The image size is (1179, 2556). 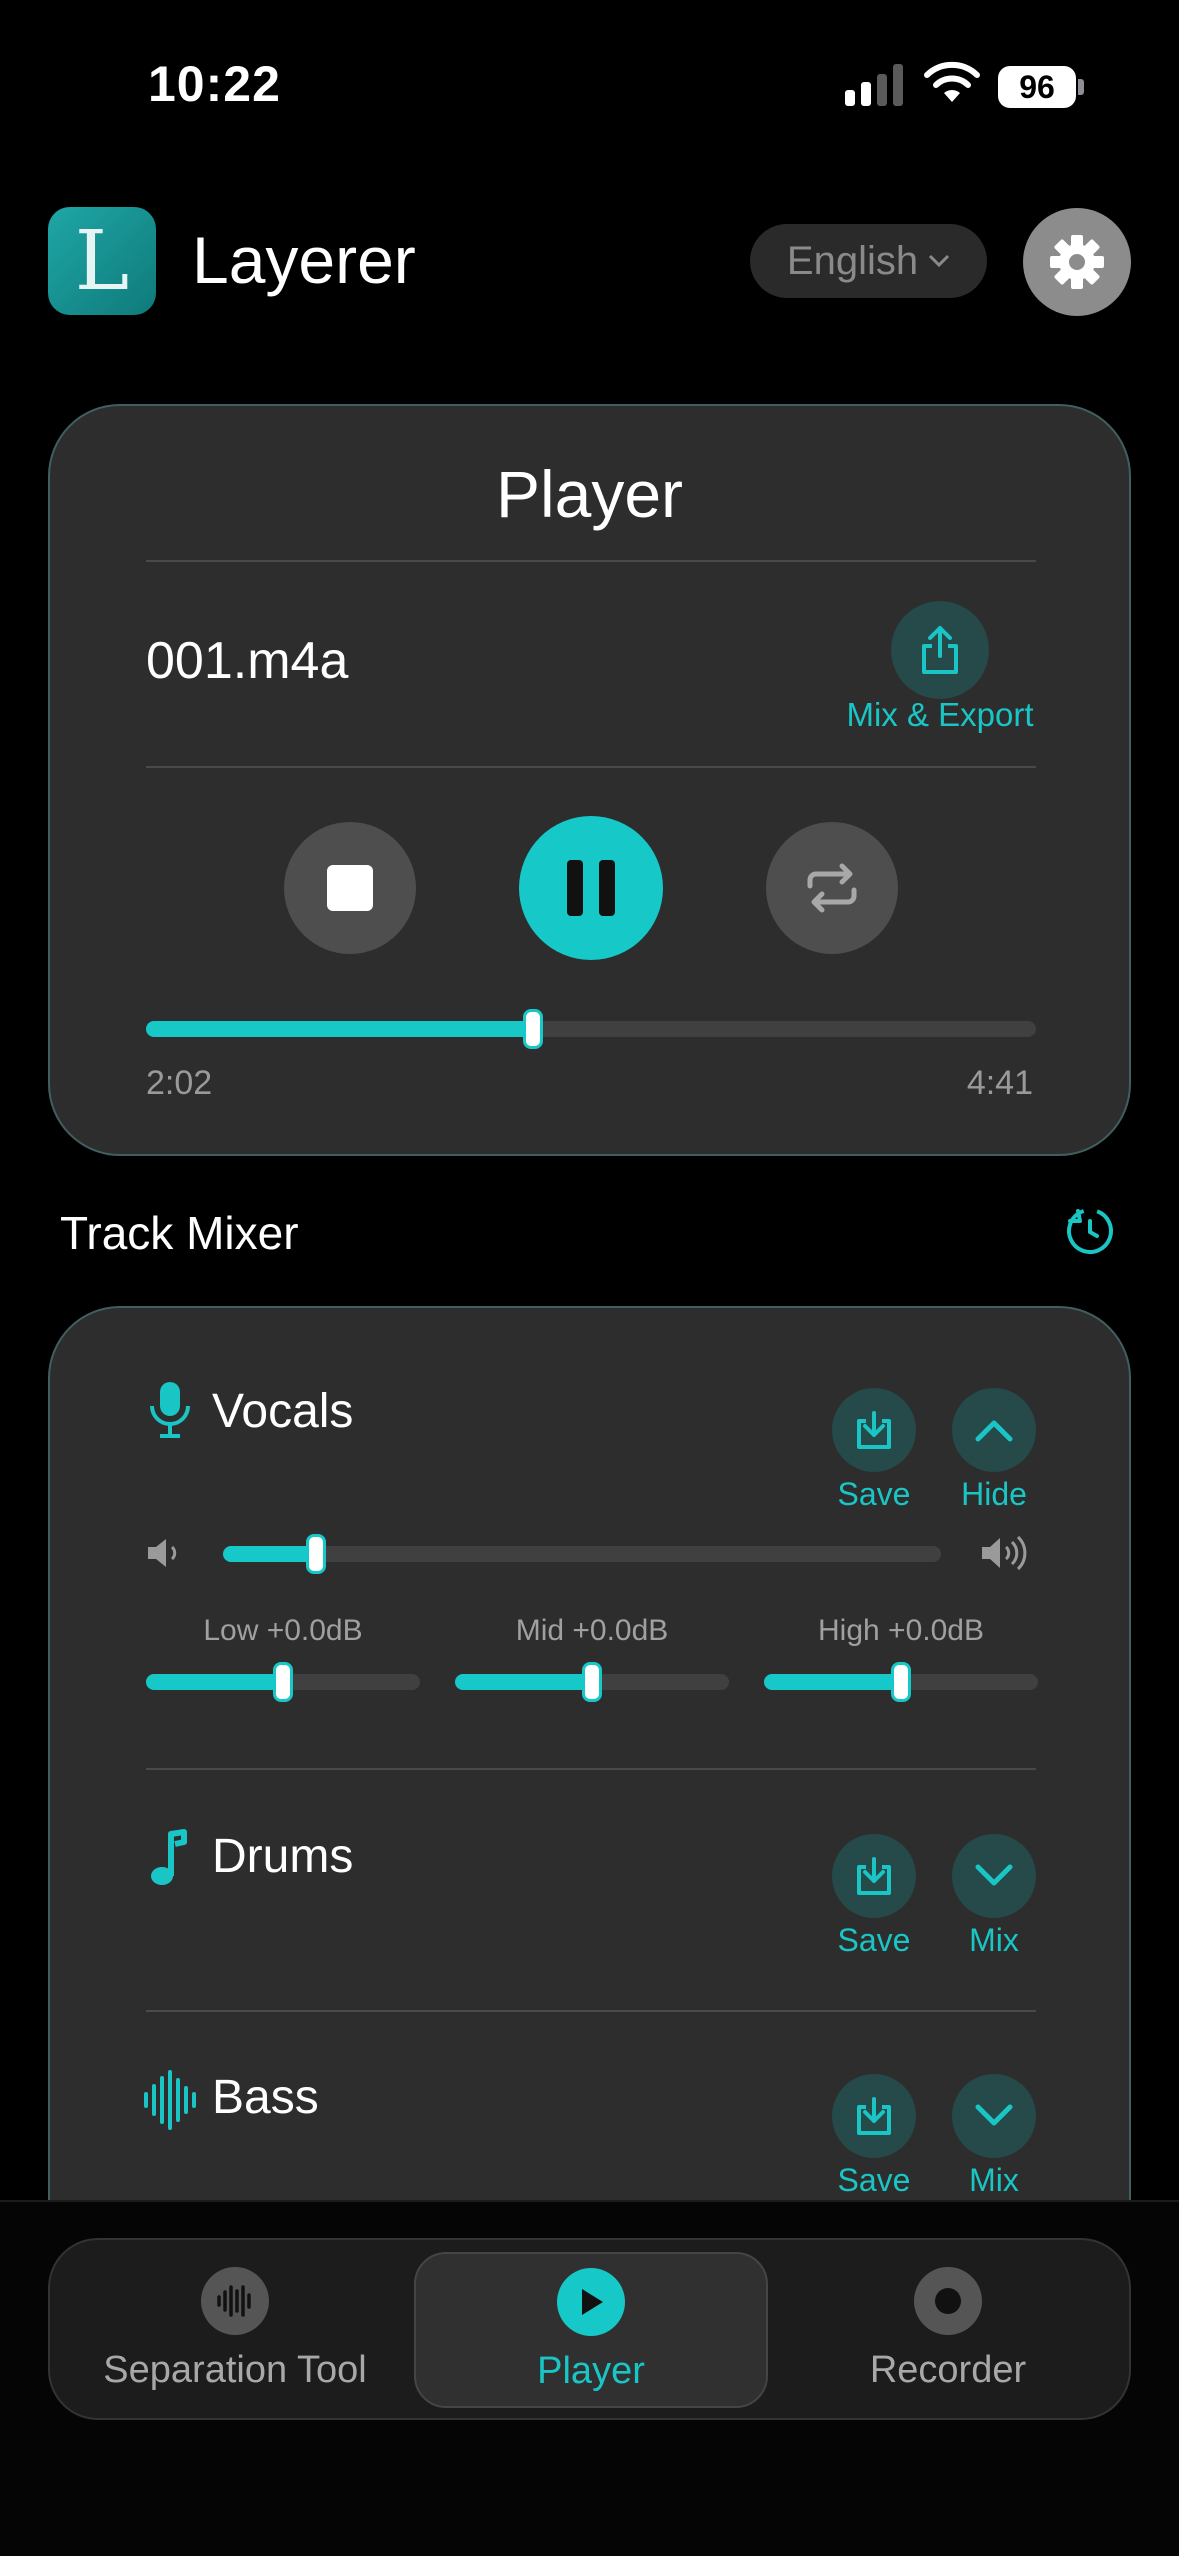 What do you see at coordinates (582, 1554) in the screenshot?
I see `vocals-volume-slider` at bounding box center [582, 1554].